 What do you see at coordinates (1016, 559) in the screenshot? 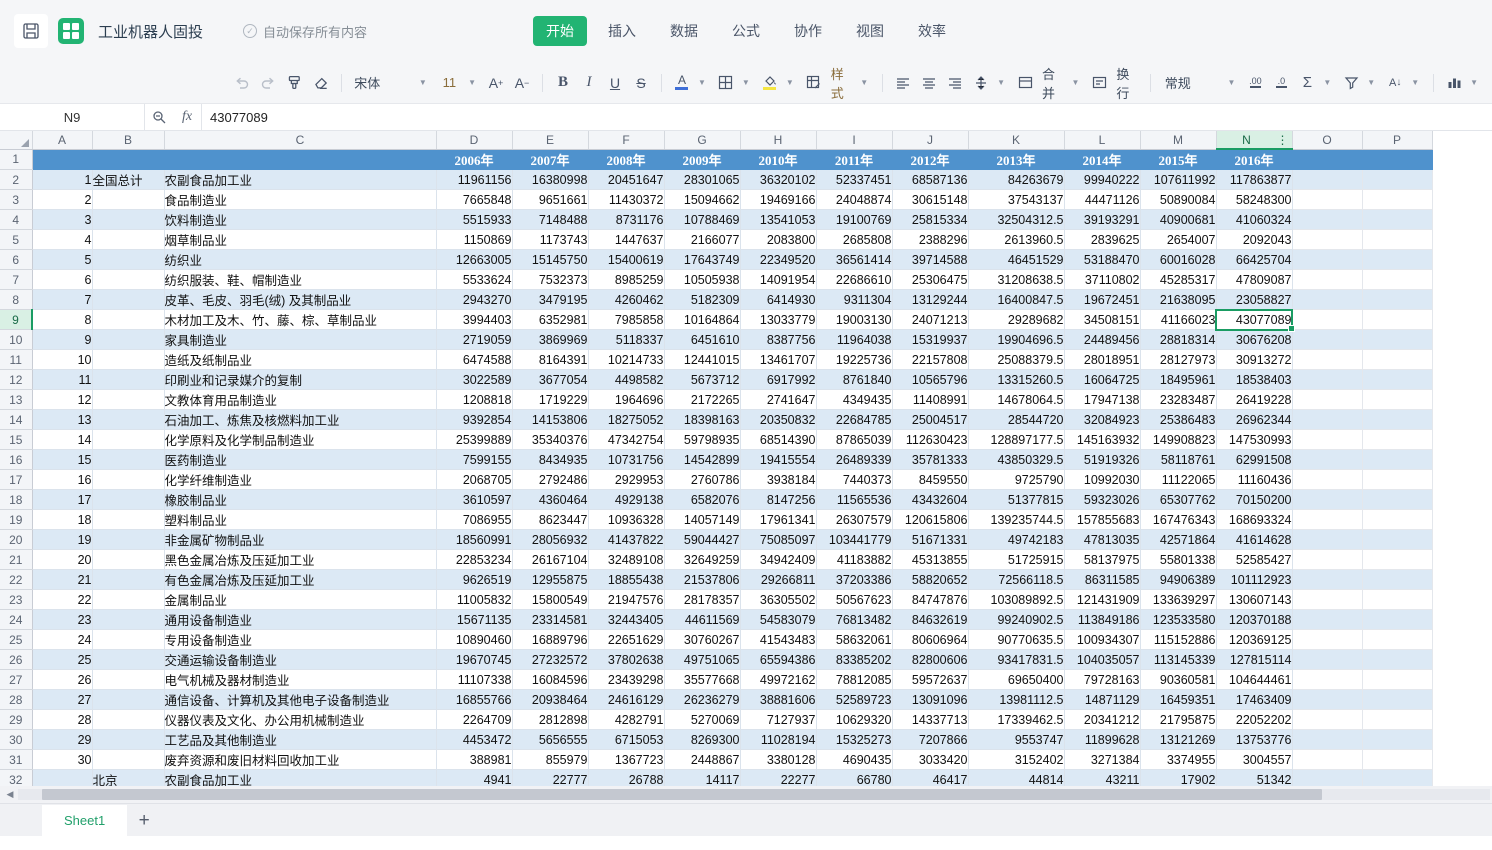
I see `cell-K21: 51725915` at bounding box center [1016, 559].